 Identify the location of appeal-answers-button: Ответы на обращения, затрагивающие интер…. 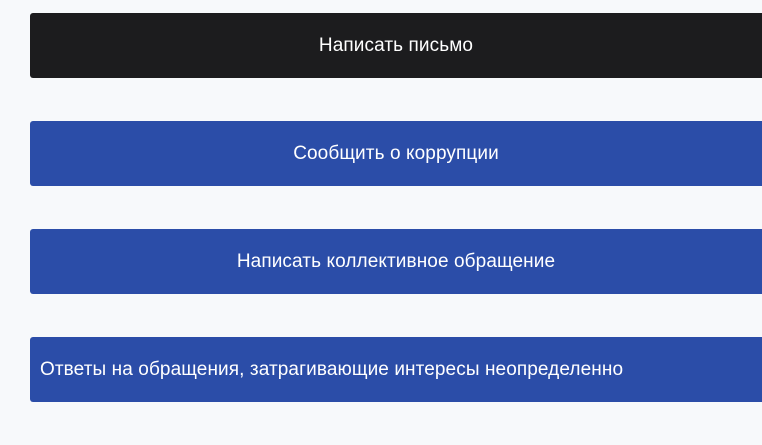
(396, 369).